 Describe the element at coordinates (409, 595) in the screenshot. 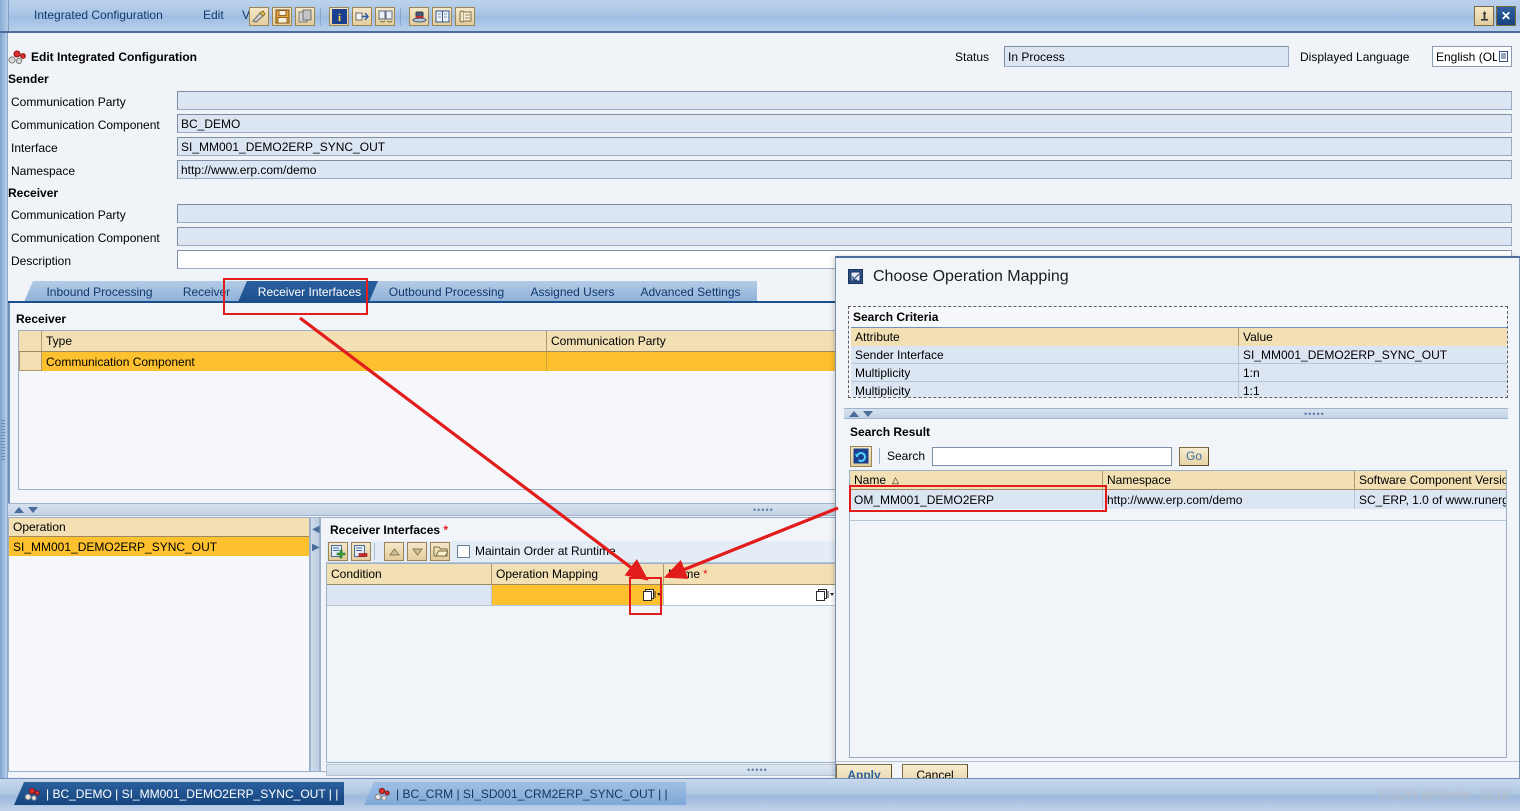

I see `ri-cell-condition` at that location.